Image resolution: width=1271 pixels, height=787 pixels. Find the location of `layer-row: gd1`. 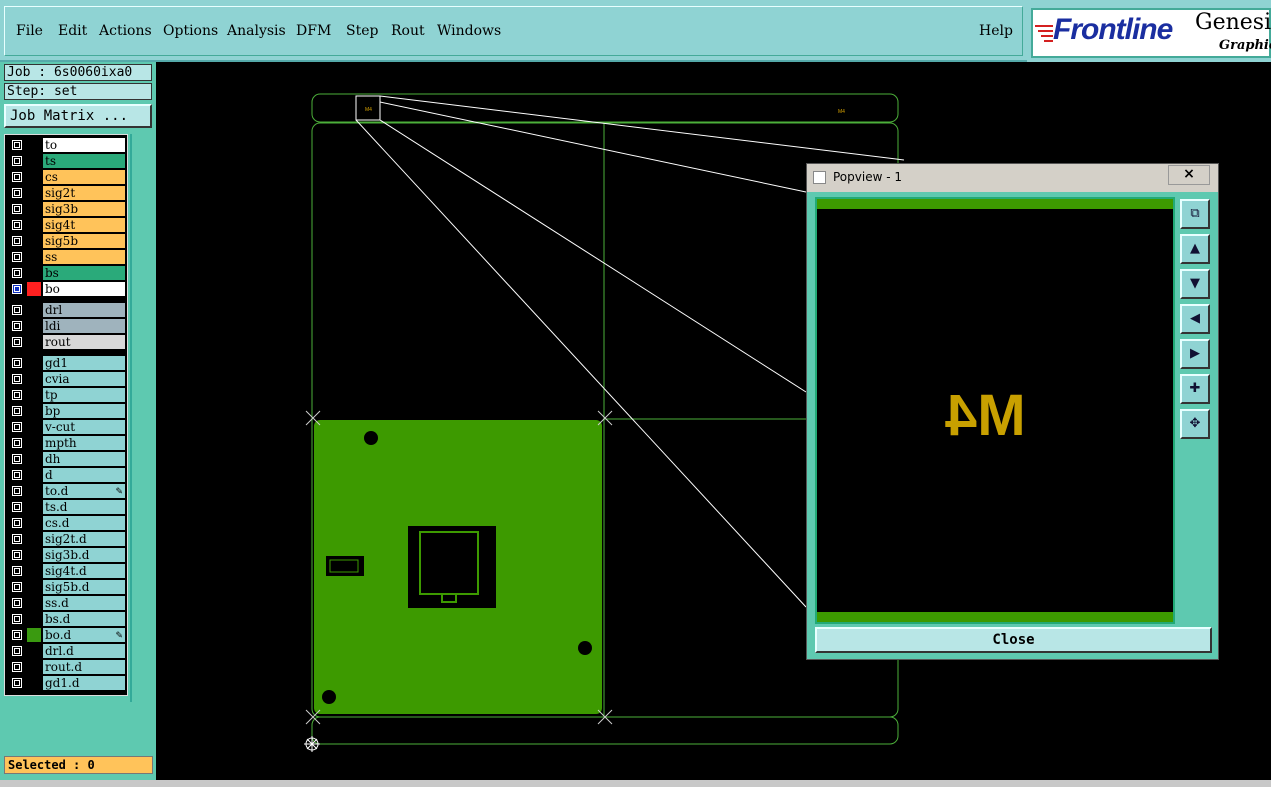

layer-row: gd1 is located at coordinates (67, 363).